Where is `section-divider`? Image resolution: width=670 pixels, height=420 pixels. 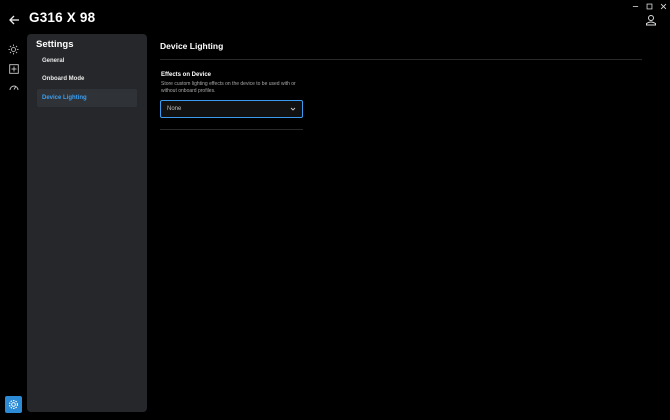
section-divider is located at coordinates (231, 129).